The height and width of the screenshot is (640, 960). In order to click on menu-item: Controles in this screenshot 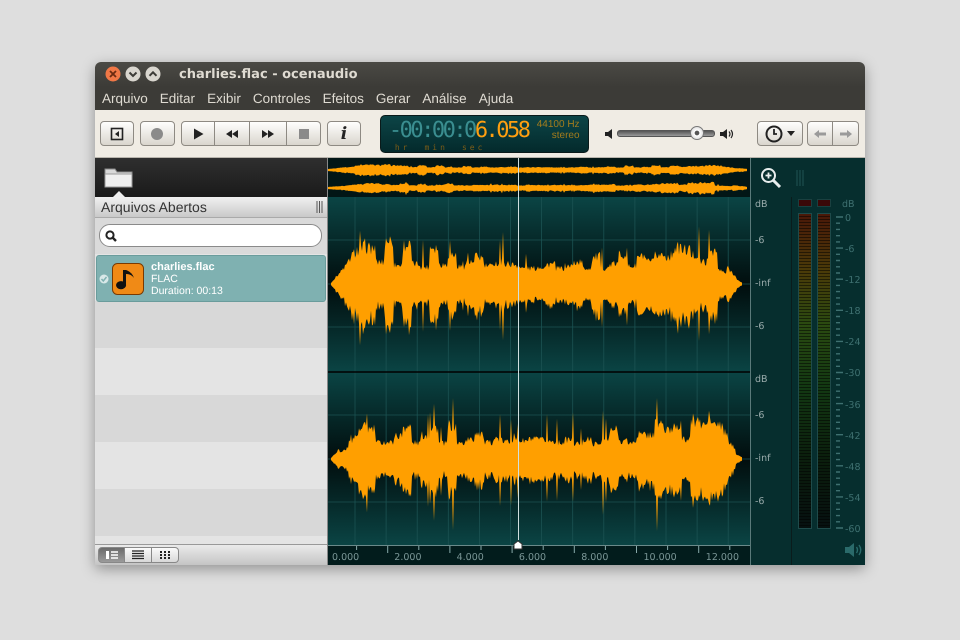, I will do `click(281, 98)`.